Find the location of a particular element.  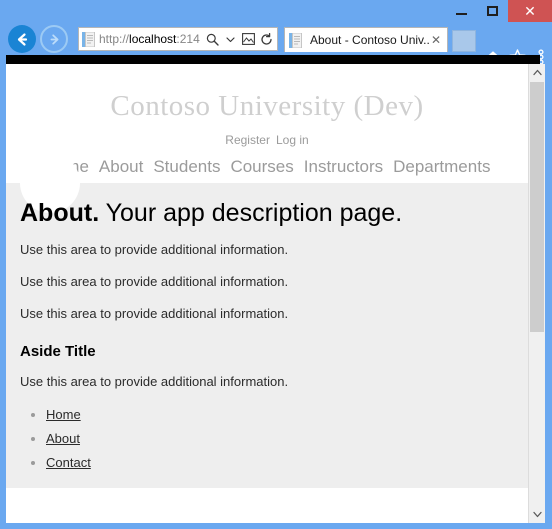

browser-tab: About - Contoso Univ... ✕ is located at coordinates (366, 39).